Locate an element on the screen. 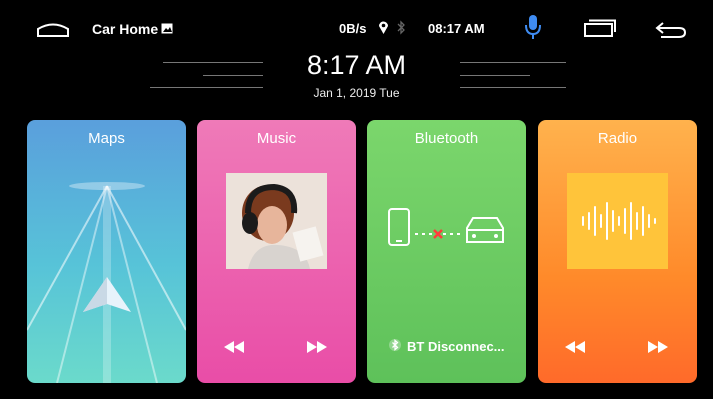 The width and height of the screenshot is (713, 399). maps-card: Maps is located at coordinates (106, 251).